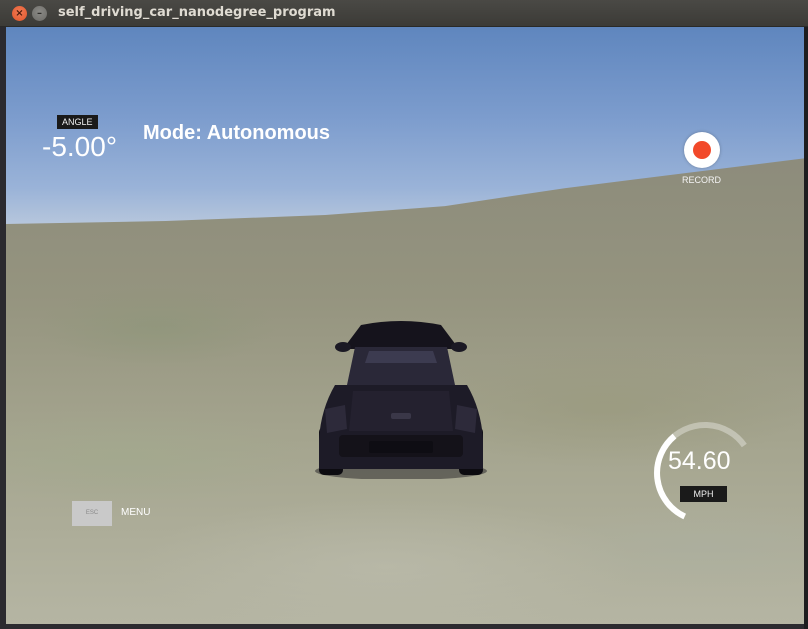  What do you see at coordinates (80, 146) in the screenshot?
I see `steering-angle-value: -5.00°` at bounding box center [80, 146].